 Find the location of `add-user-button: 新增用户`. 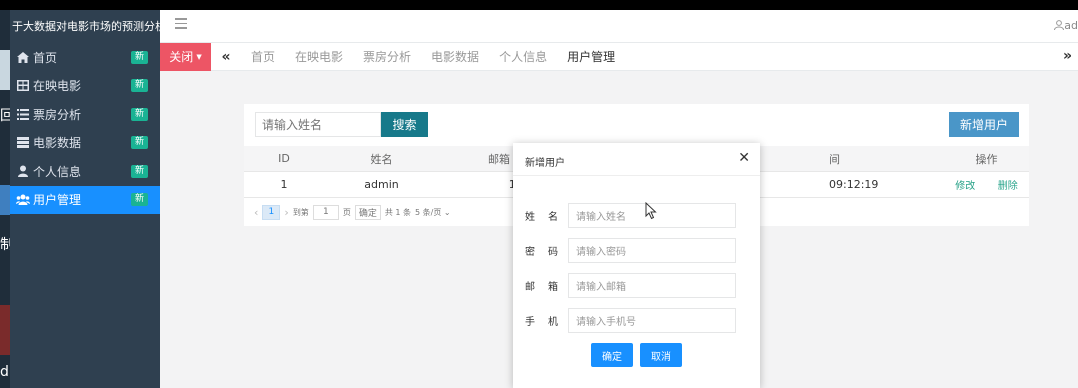

add-user-button: 新增用户 is located at coordinates (984, 124).